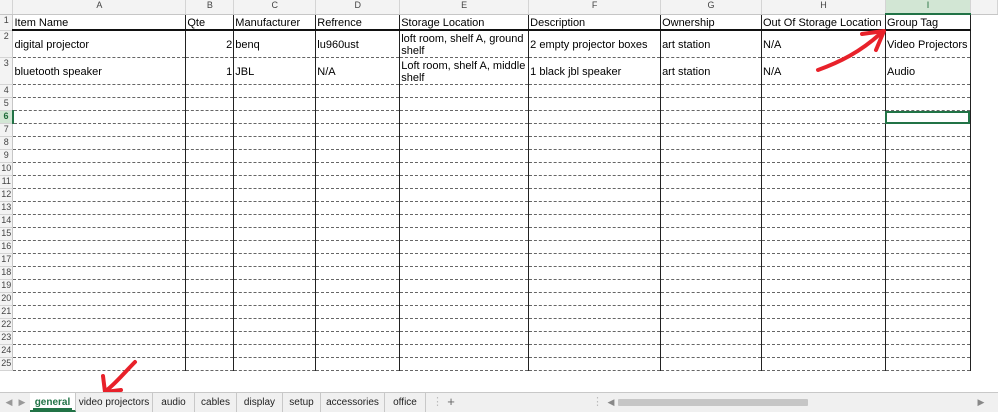  Describe the element at coordinates (595, 44) in the screenshot. I see `cell-description: 2 empty projector boxes` at that location.